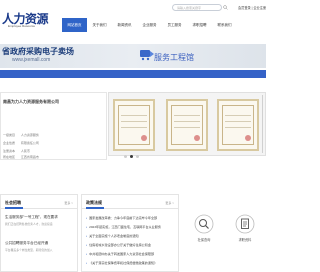 The height and width of the screenshot is (272, 320). I want to click on info-row: 企业性质 有限责任公司, so click(21, 143).